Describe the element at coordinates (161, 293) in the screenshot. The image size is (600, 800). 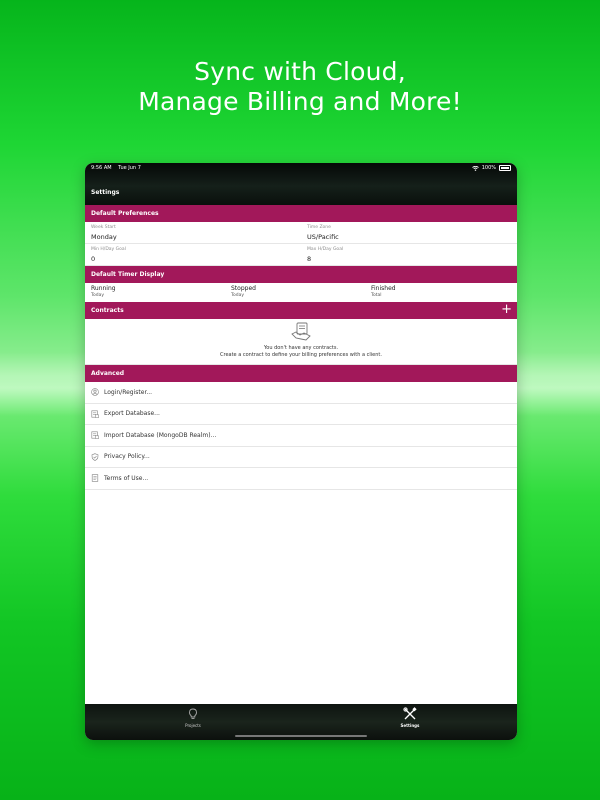
I see `timer-option-running: Running Today` at that location.